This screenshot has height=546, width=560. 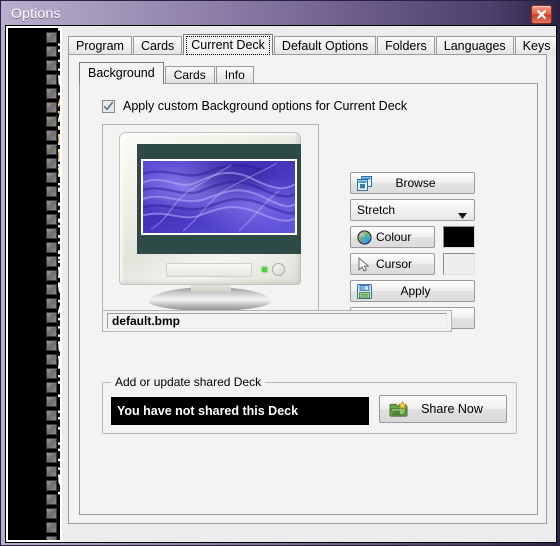 I want to click on monitor-preview-frame, so click(x=210, y=222).